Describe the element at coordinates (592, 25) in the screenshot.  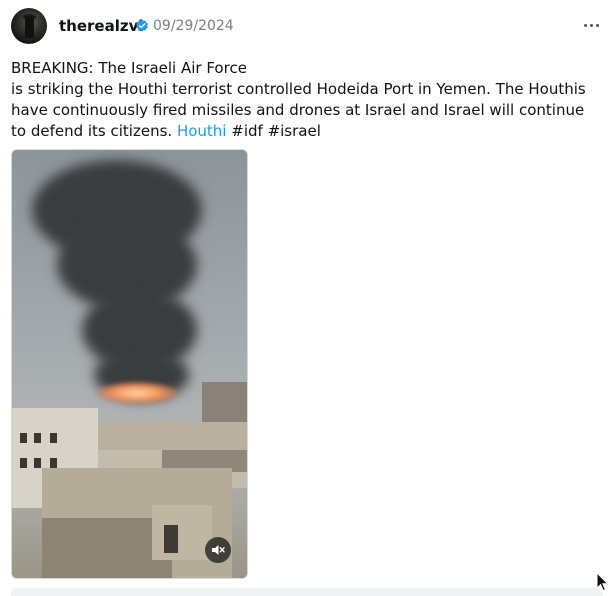
I see `more-options-icon` at that location.